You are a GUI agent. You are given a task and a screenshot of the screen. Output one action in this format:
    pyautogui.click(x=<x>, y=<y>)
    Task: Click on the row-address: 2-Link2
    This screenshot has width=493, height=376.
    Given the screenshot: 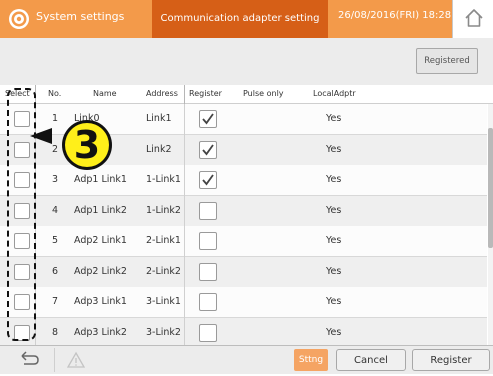 What is the action you would take?
    pyautogui.click(x=163, y=271)
    